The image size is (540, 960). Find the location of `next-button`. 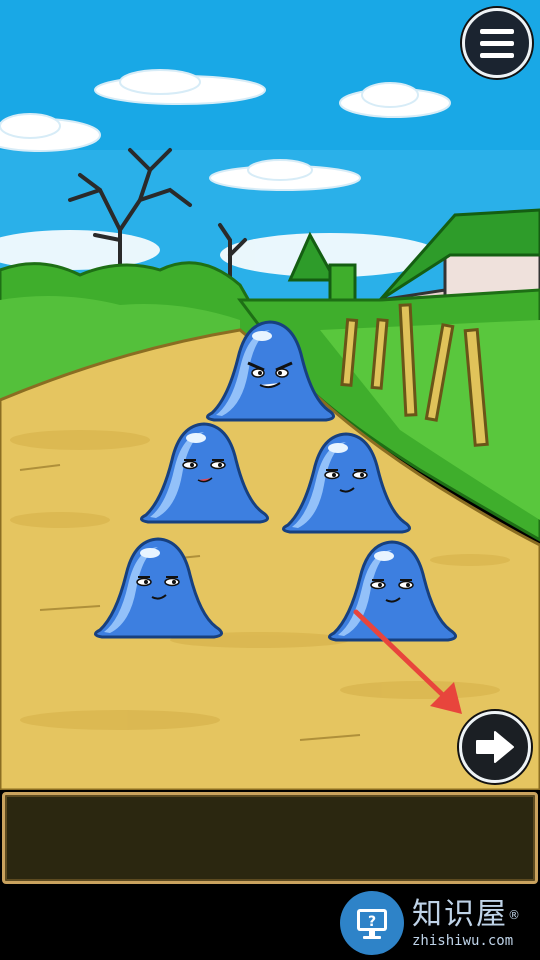

next-button is located at coordinates (495, 747).